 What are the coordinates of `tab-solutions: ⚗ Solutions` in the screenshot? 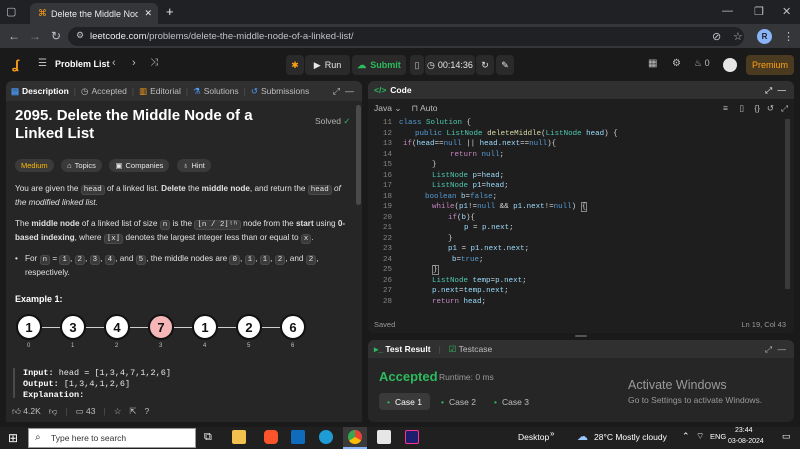 It's located at (216, 91).